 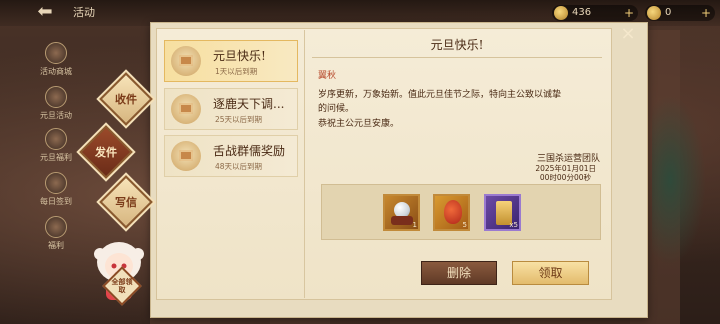 What do you see at coordinates (459, 273) in the screenshot?
I see `delete-button: 删除` at bounding box center [459, 273].